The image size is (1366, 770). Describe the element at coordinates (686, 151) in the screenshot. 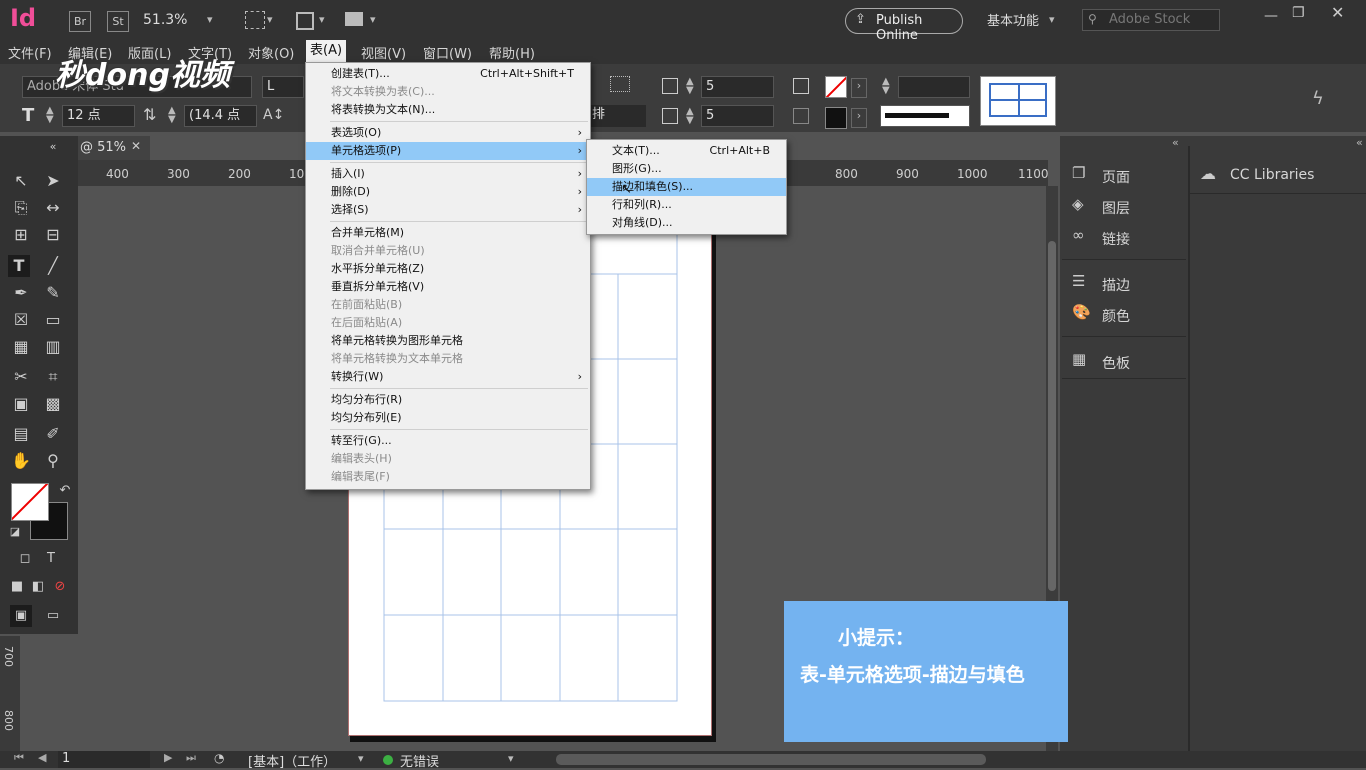

I see `menu-item-text: 文本(T)... Ctrl+Alt+B` at that location.